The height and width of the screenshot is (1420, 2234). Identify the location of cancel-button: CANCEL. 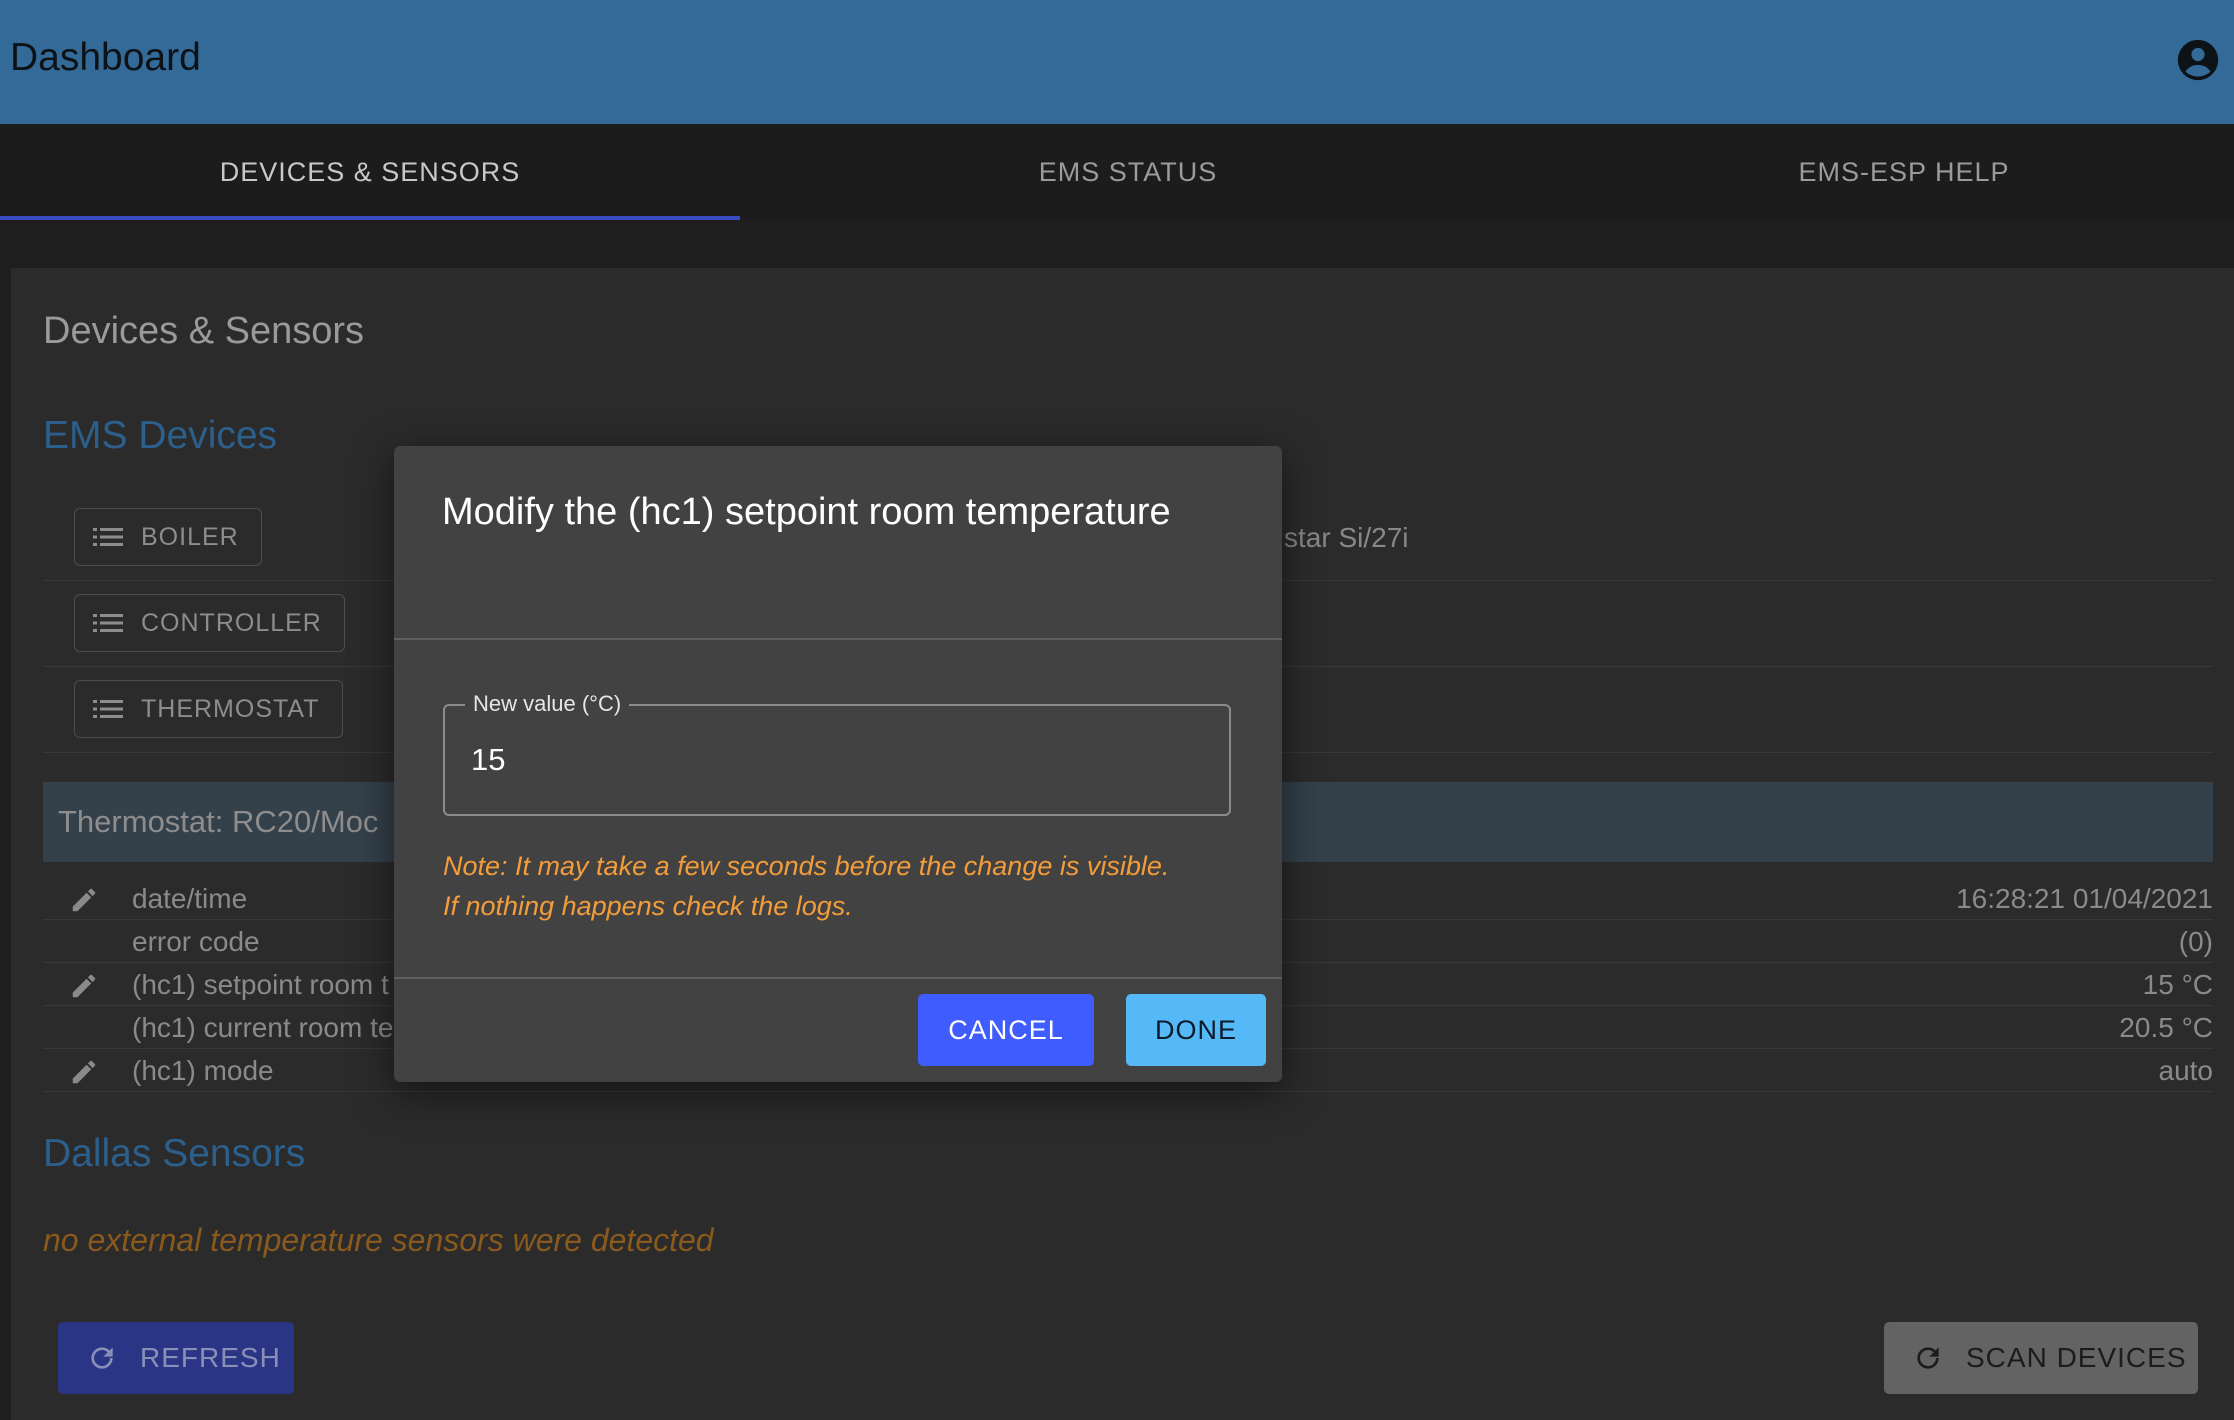
(1006, 1030).